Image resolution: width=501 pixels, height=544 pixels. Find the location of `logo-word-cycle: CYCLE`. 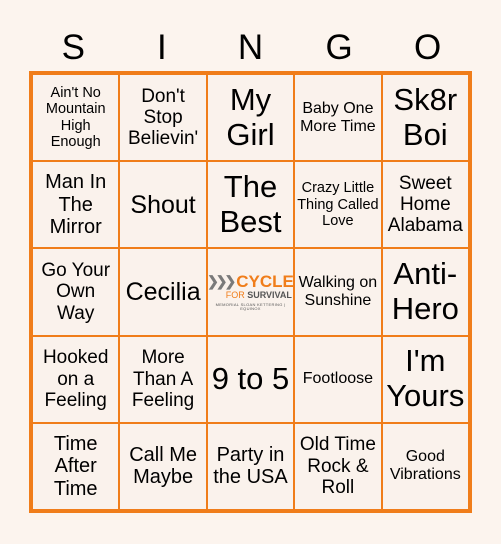

logo-word-cycle: CYCLE is located at coordinates (265, 281).